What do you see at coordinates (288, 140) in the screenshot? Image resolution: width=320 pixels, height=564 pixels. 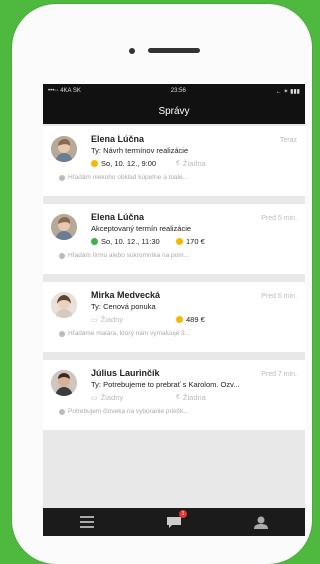 I see `message-time: Teraz` at bounding box center [288, 140].